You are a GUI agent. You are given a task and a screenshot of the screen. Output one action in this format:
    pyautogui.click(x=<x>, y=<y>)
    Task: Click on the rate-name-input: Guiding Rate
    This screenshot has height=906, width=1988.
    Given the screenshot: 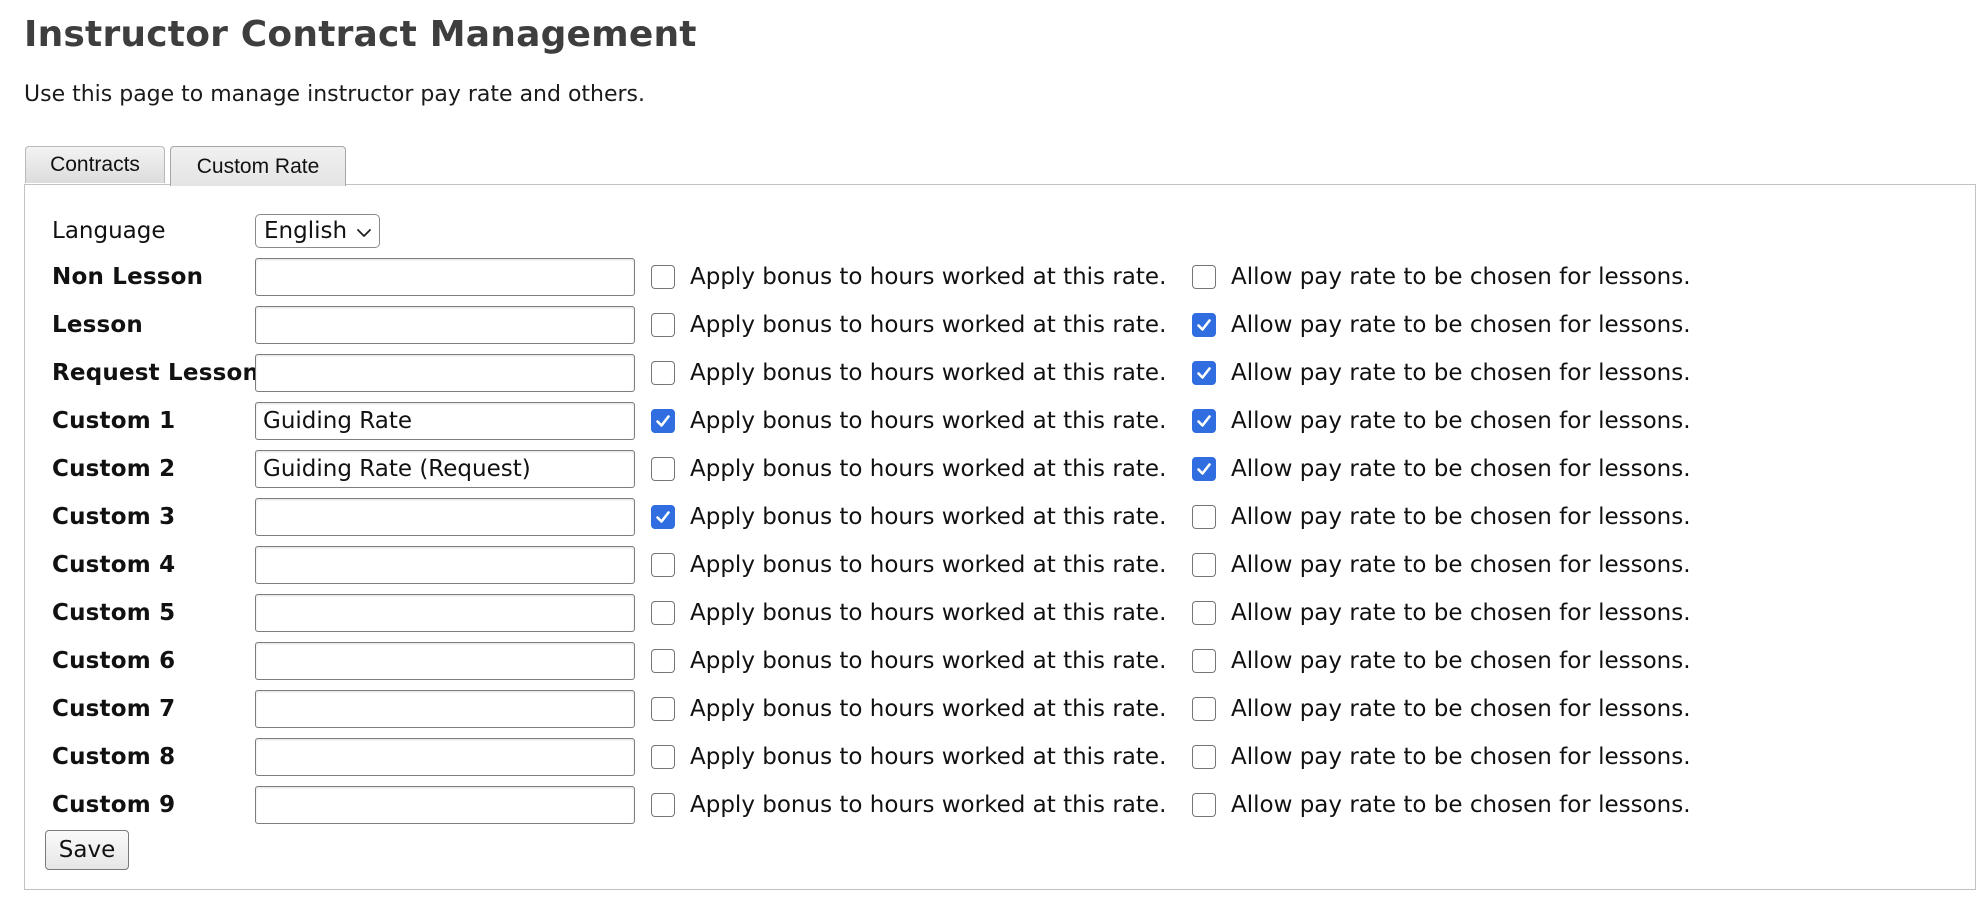 What is the action you would take?
    pyautogui.click(x=445, y=421)
    